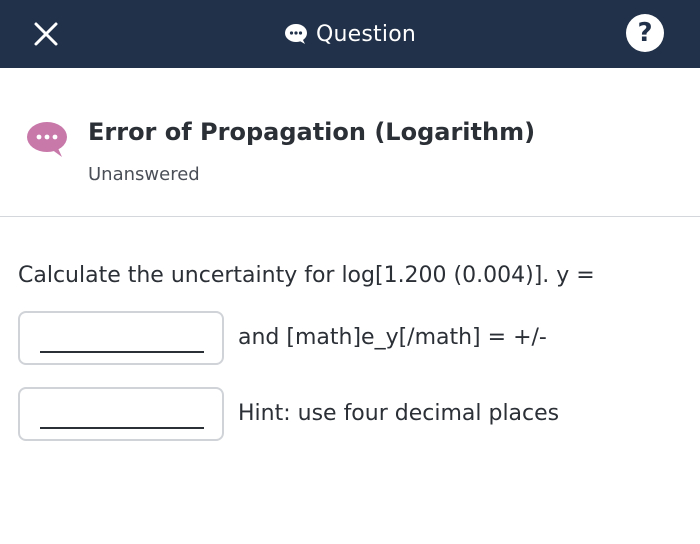  Describe the element at coordinates (144, 174) in the screenshot. I see `question-status: Unanswered` at that location.